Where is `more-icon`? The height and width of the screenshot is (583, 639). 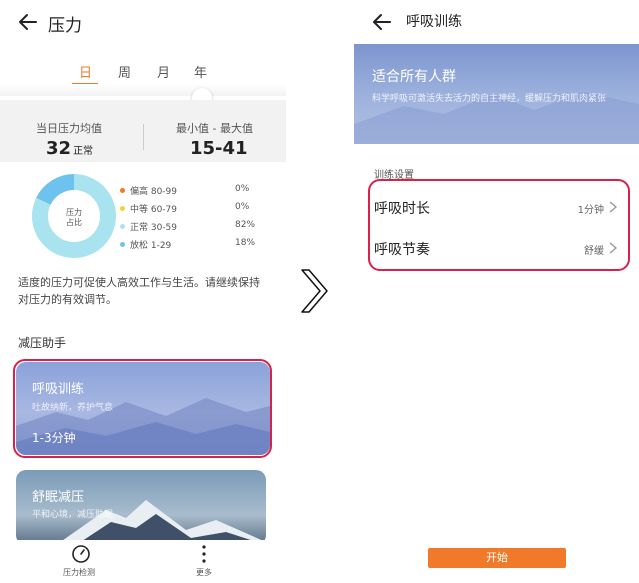 more-icon is located at coordinates (204, 554).